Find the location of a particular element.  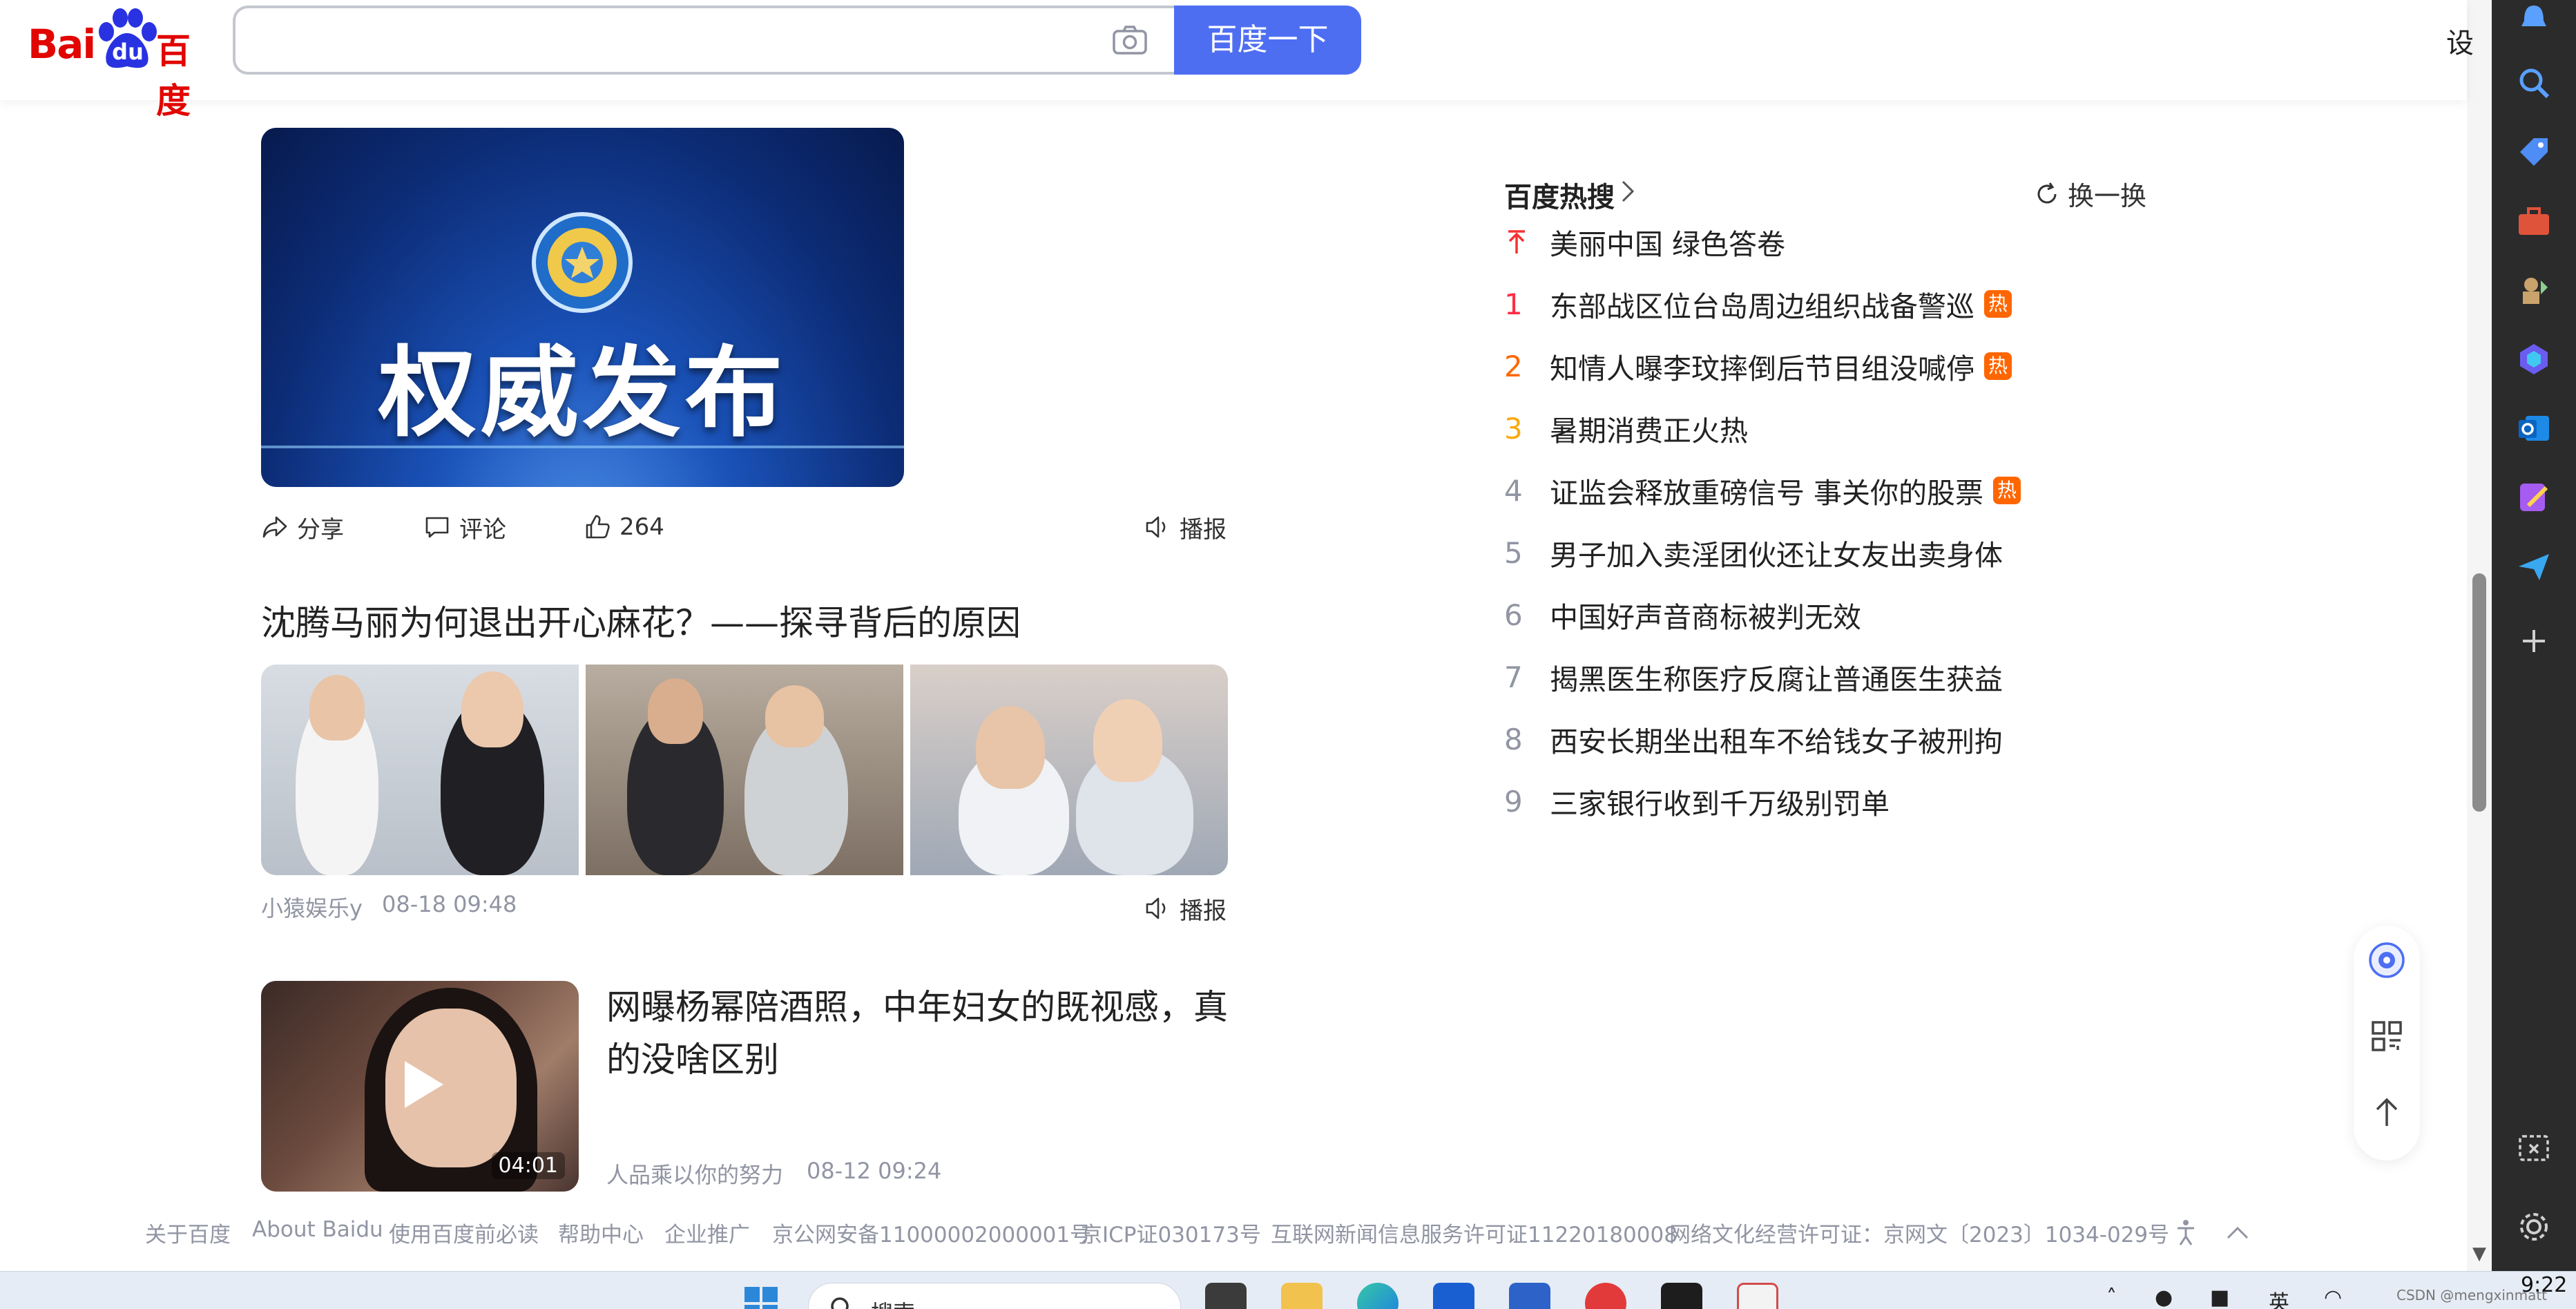

hot-item: 7 揭黑医生称医疗反腐让普通医生获益 is located at coordinates (1825, 677).